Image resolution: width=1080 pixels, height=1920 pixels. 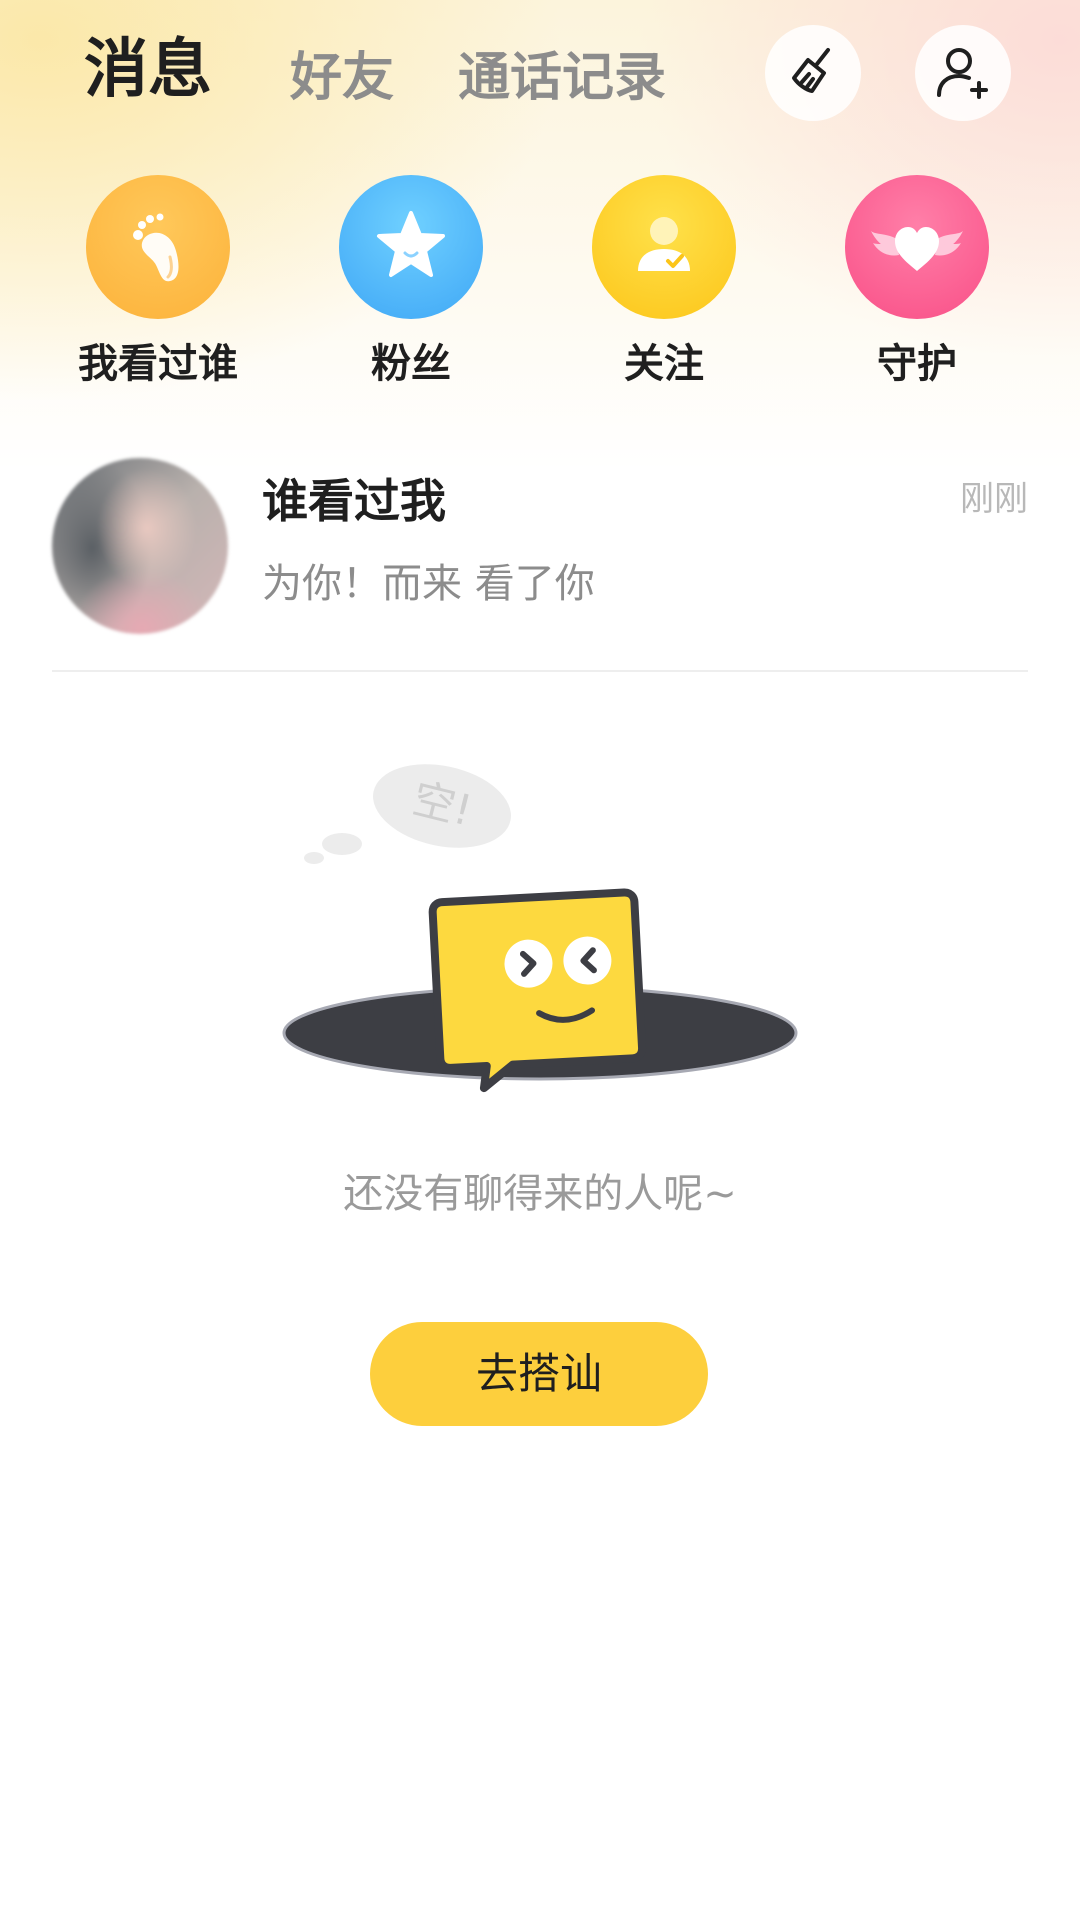 I want to click on shortcut-guard: 守护, so click(x=917, y=282).